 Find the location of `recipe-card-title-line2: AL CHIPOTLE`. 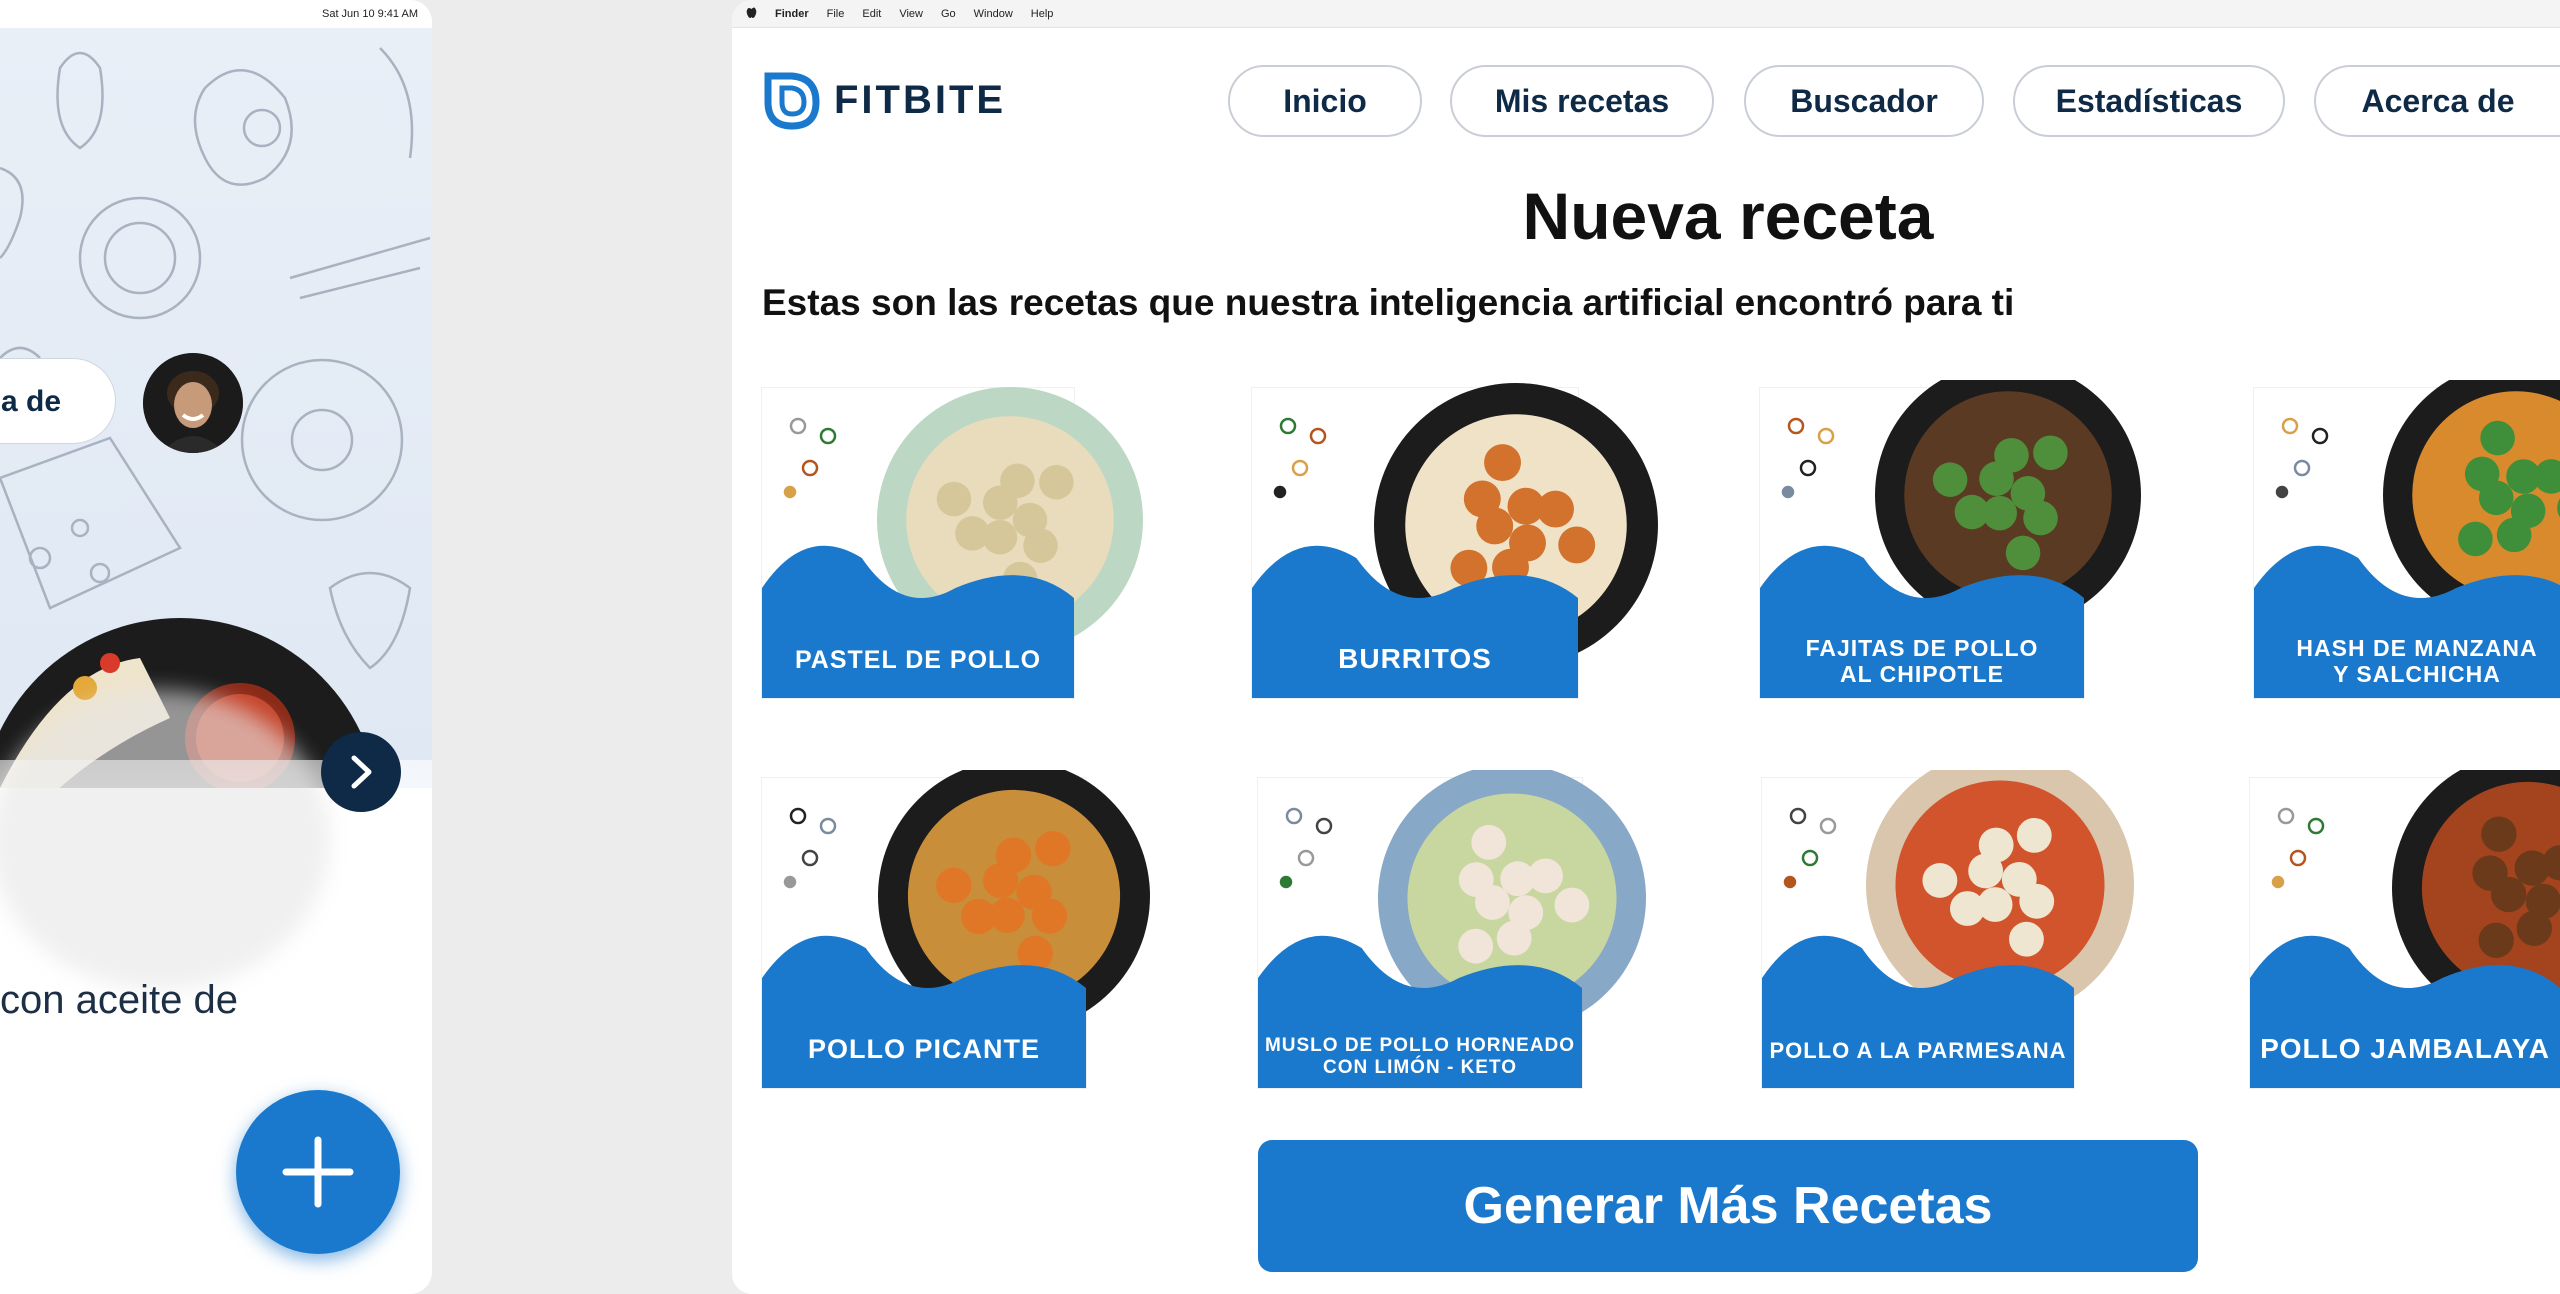

recipe-card-title-line2: AL CHIPOTLE is located at coordinates (1922, 674).